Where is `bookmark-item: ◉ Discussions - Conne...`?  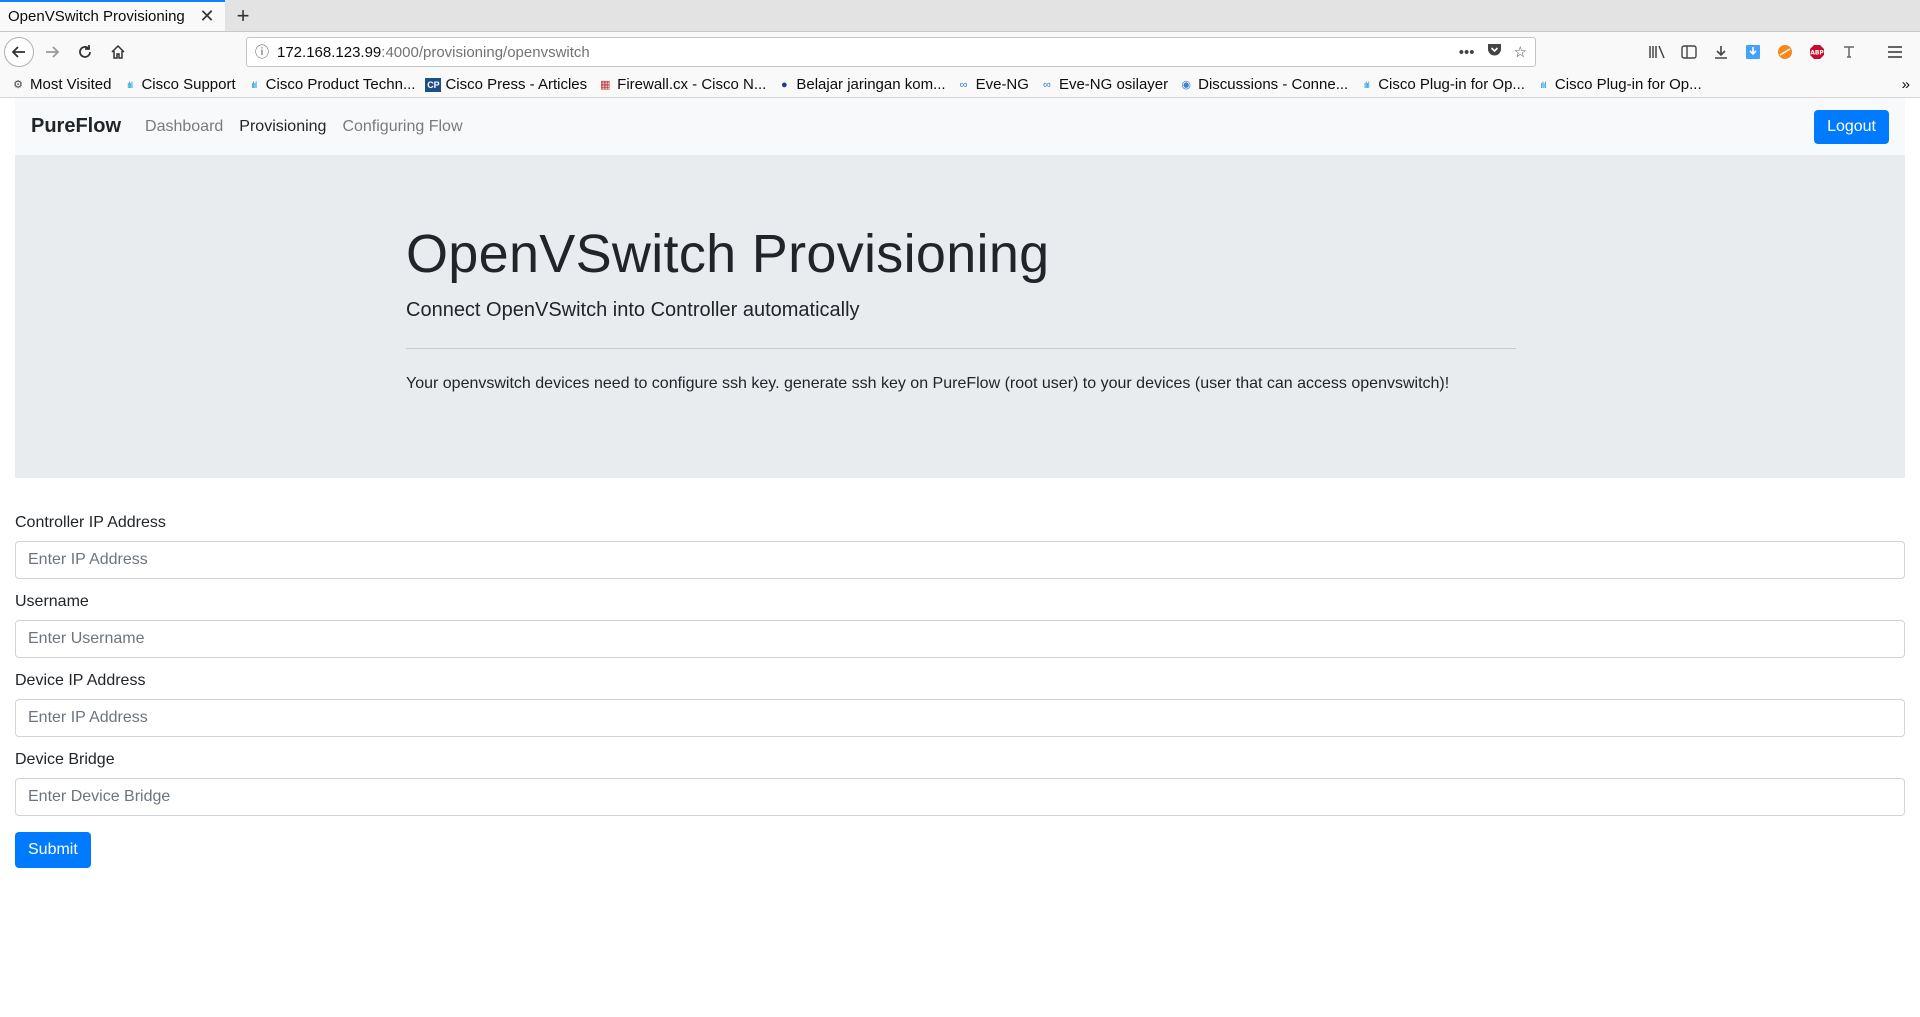 bookmark-item: ◉ Discussions - Conne... is located at coordinates (1263, 84).